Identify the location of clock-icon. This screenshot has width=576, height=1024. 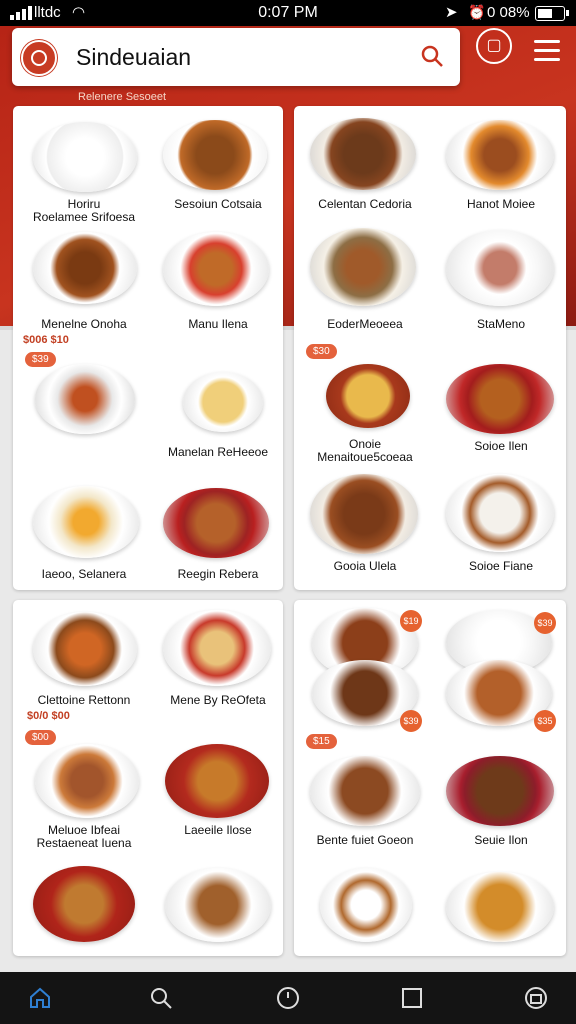
(288, 998).